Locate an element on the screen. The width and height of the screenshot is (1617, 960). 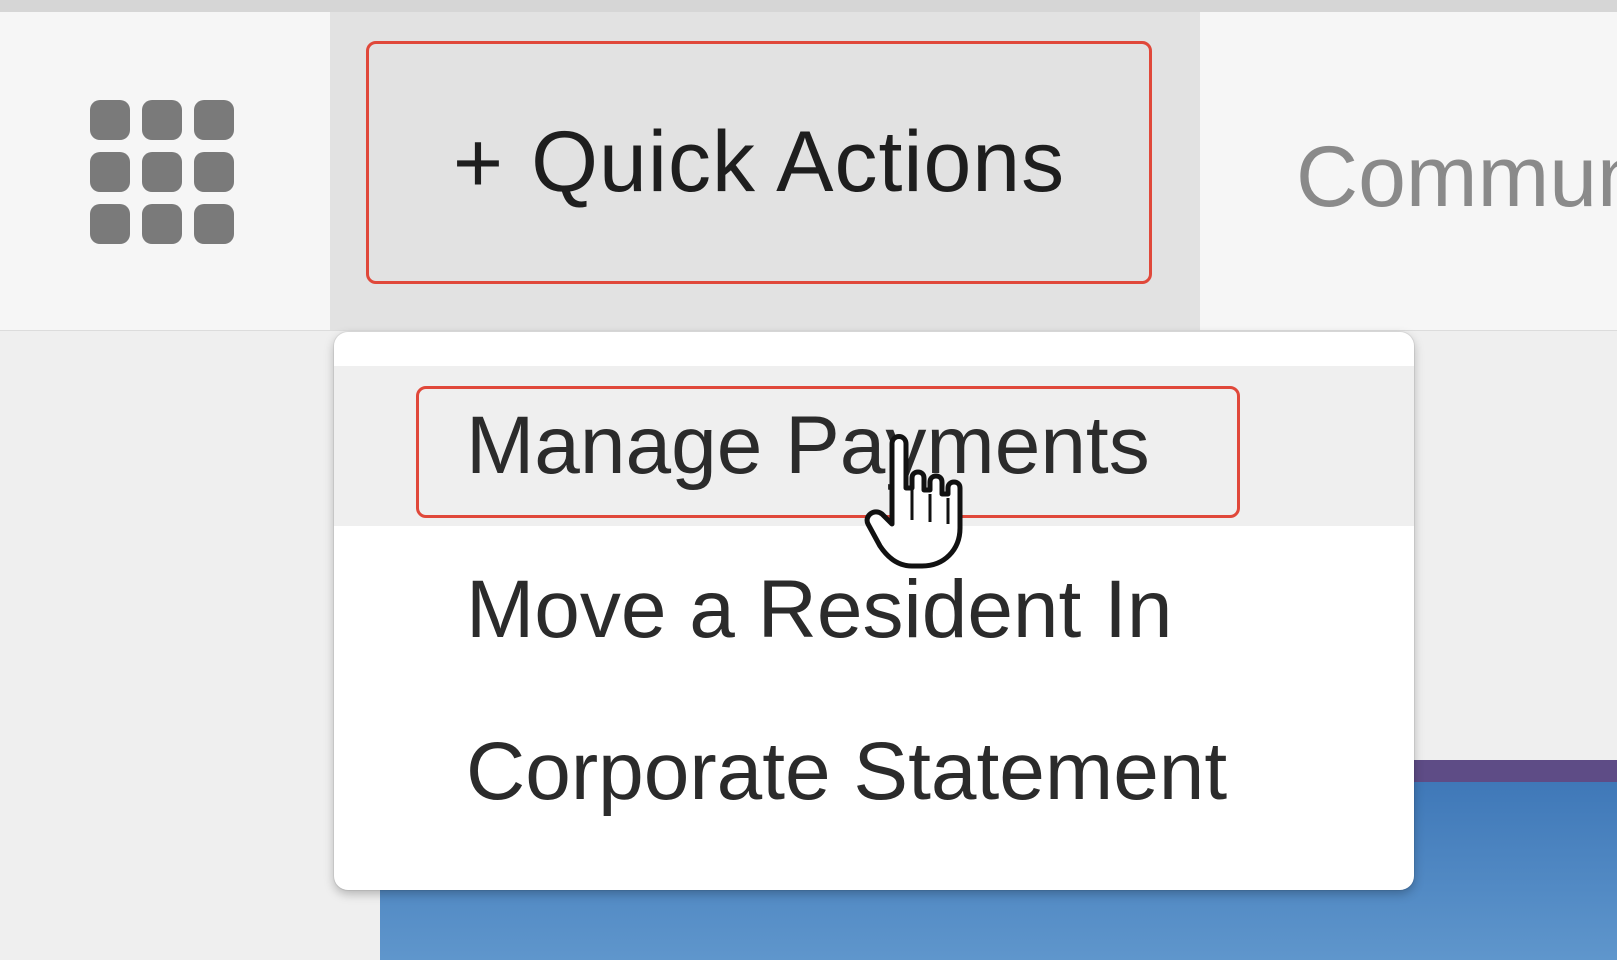
browser-top-strip is located at coordinates (808, 6).